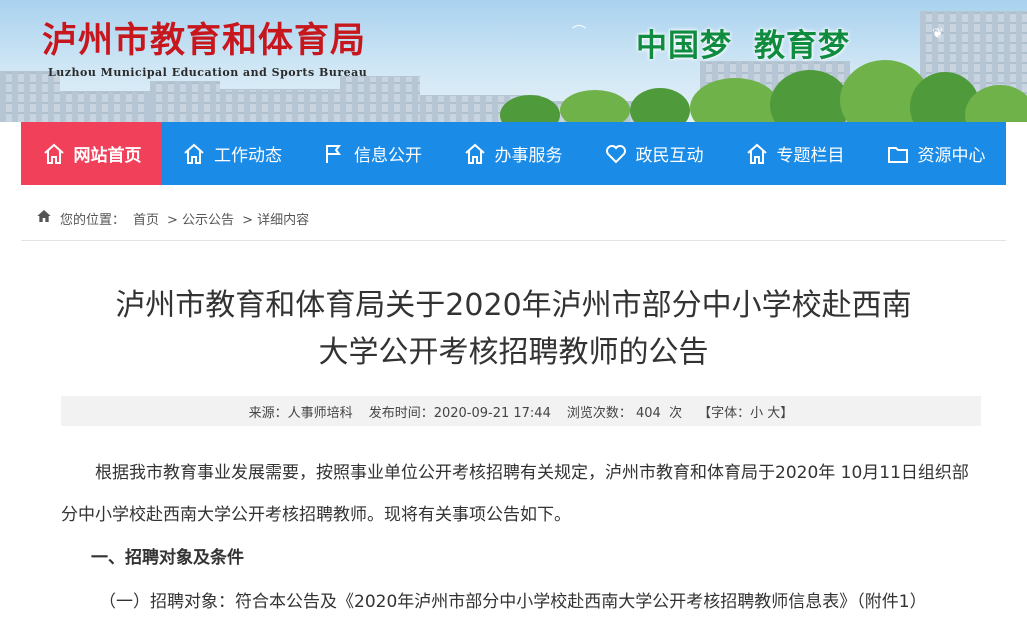 This screenshot has width=1027, height=624. I want to click on nav-item-label: 办事服务, so click(528, 156).